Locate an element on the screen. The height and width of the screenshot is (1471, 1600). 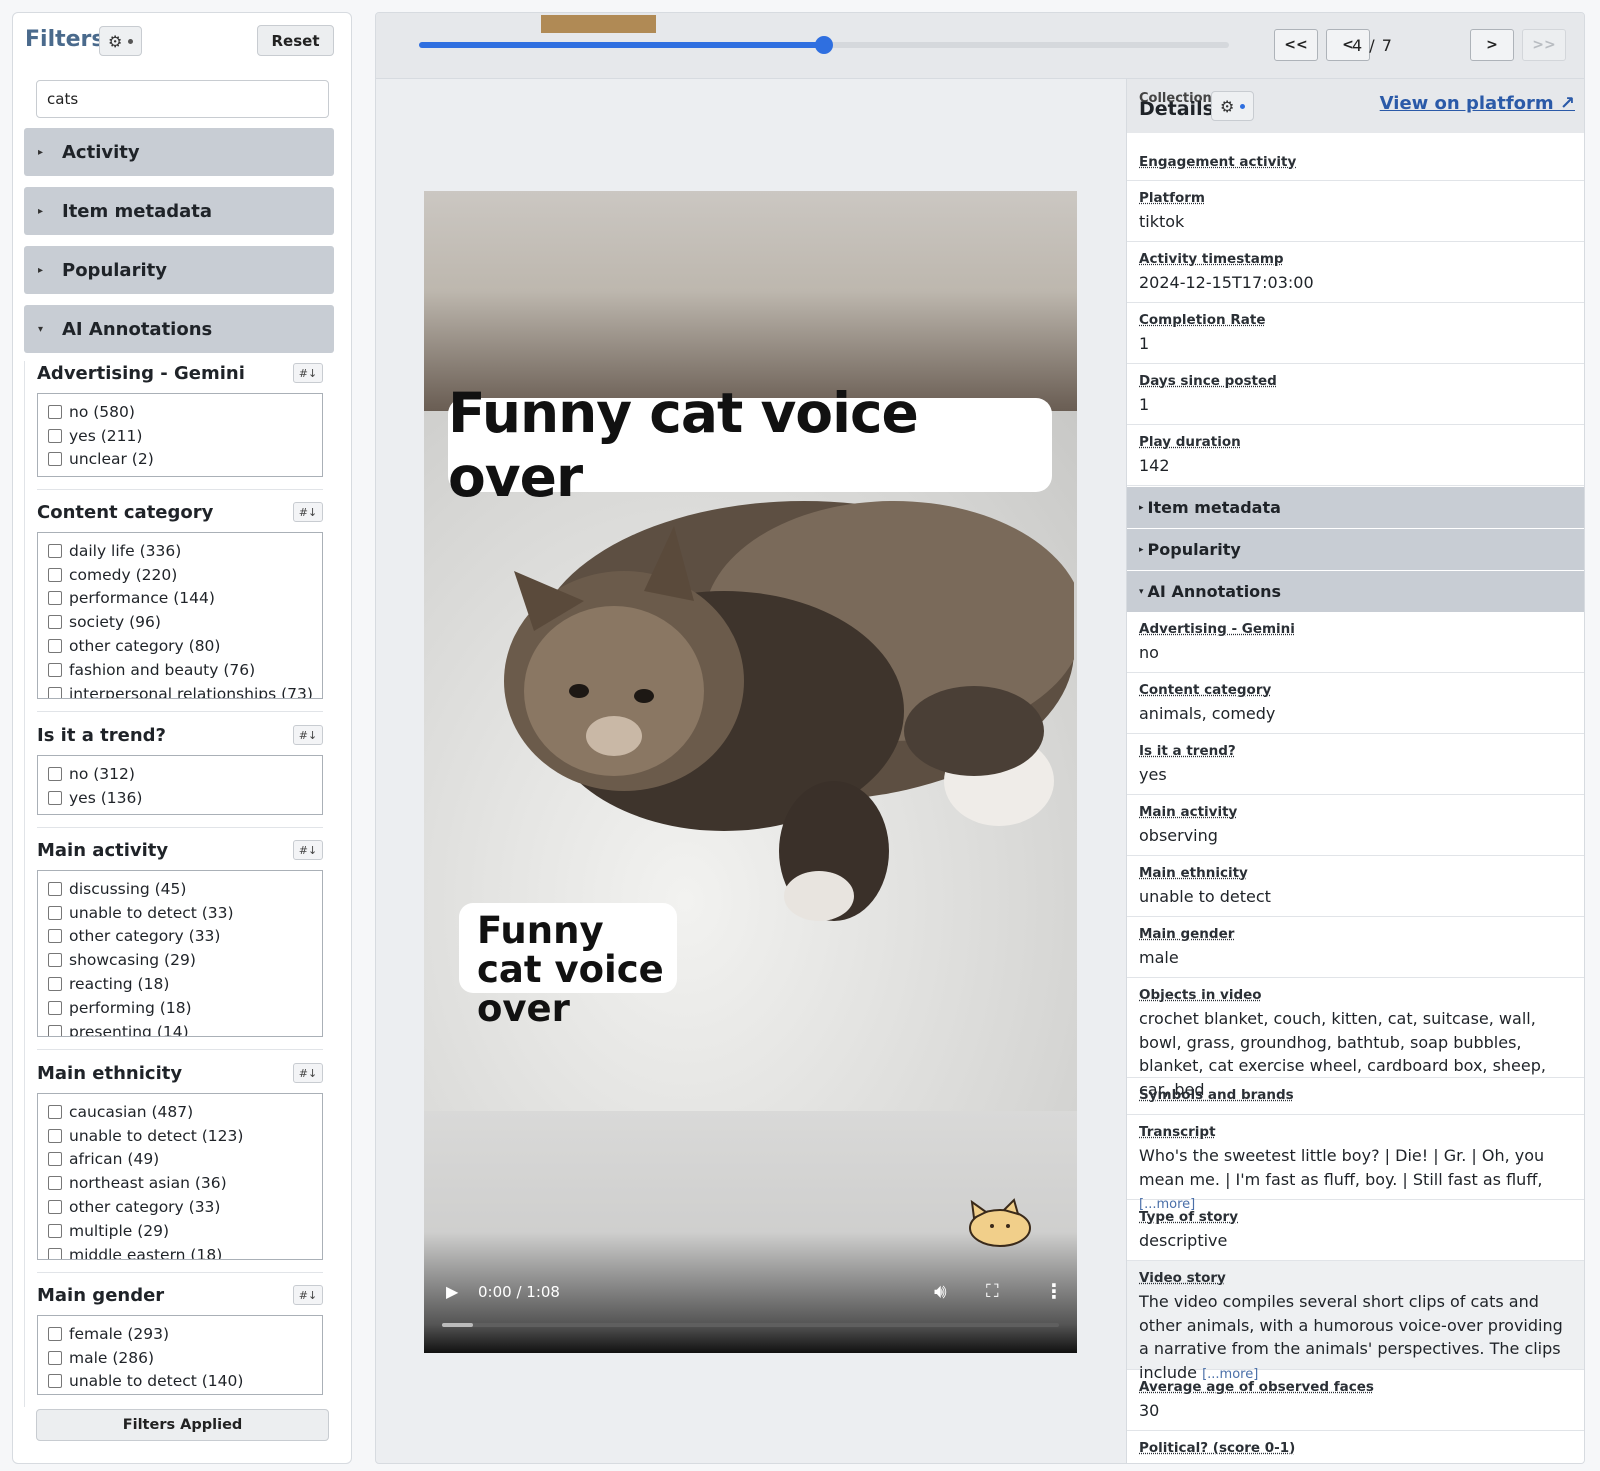
filter-option: comedy (220) is located at coordinates (180, 575).